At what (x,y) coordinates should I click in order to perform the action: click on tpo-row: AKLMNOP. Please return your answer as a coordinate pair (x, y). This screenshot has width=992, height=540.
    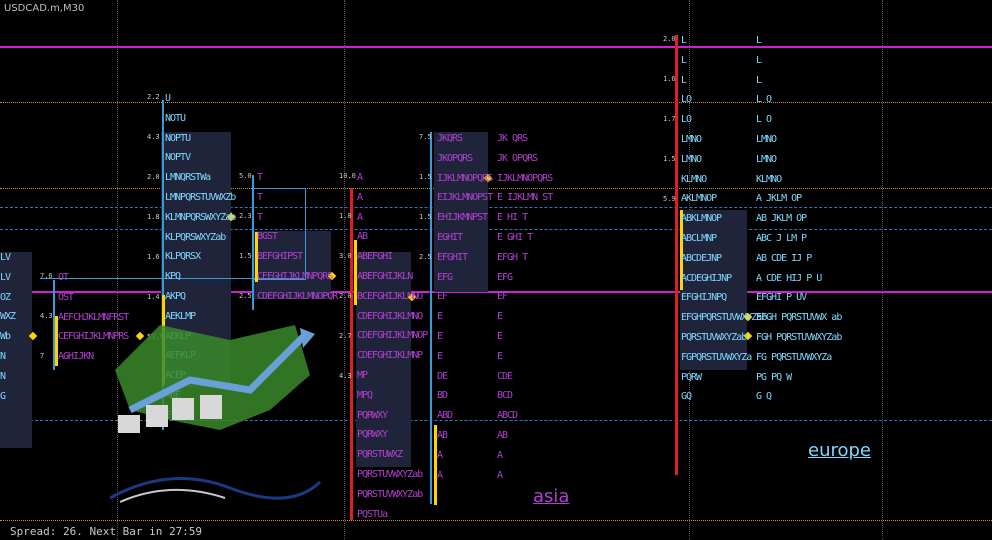
    Looking at the image, I should click on (699, 199).